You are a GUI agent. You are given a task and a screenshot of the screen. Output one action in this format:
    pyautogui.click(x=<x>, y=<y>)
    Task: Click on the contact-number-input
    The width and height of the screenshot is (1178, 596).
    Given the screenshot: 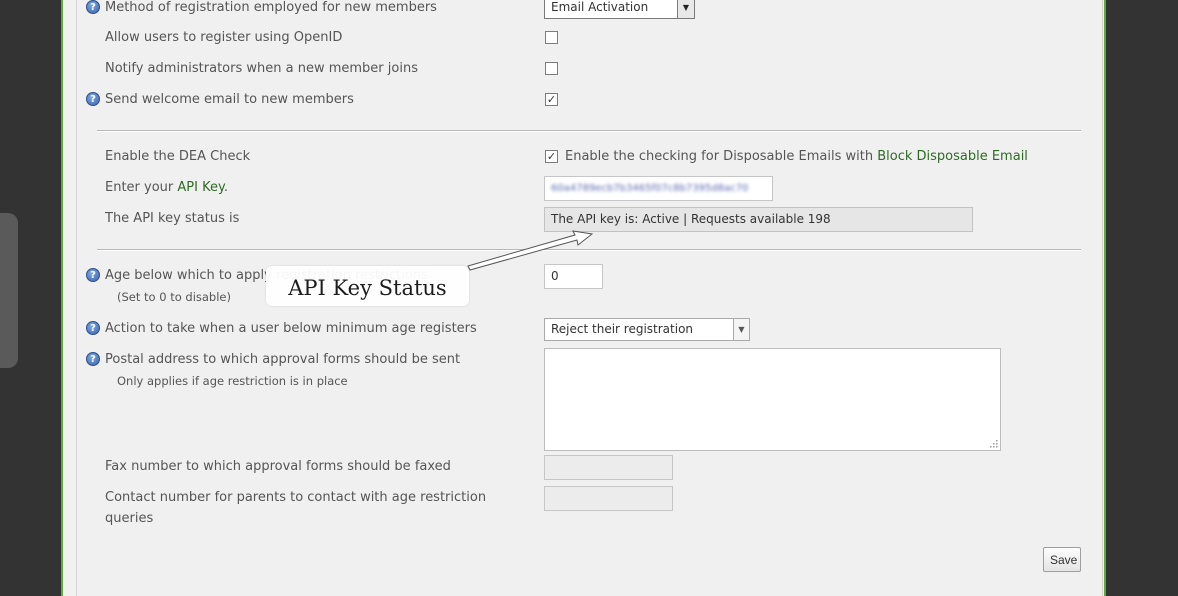 What is the action you would take?
    pyautogui.click(x=608, y=498)
    